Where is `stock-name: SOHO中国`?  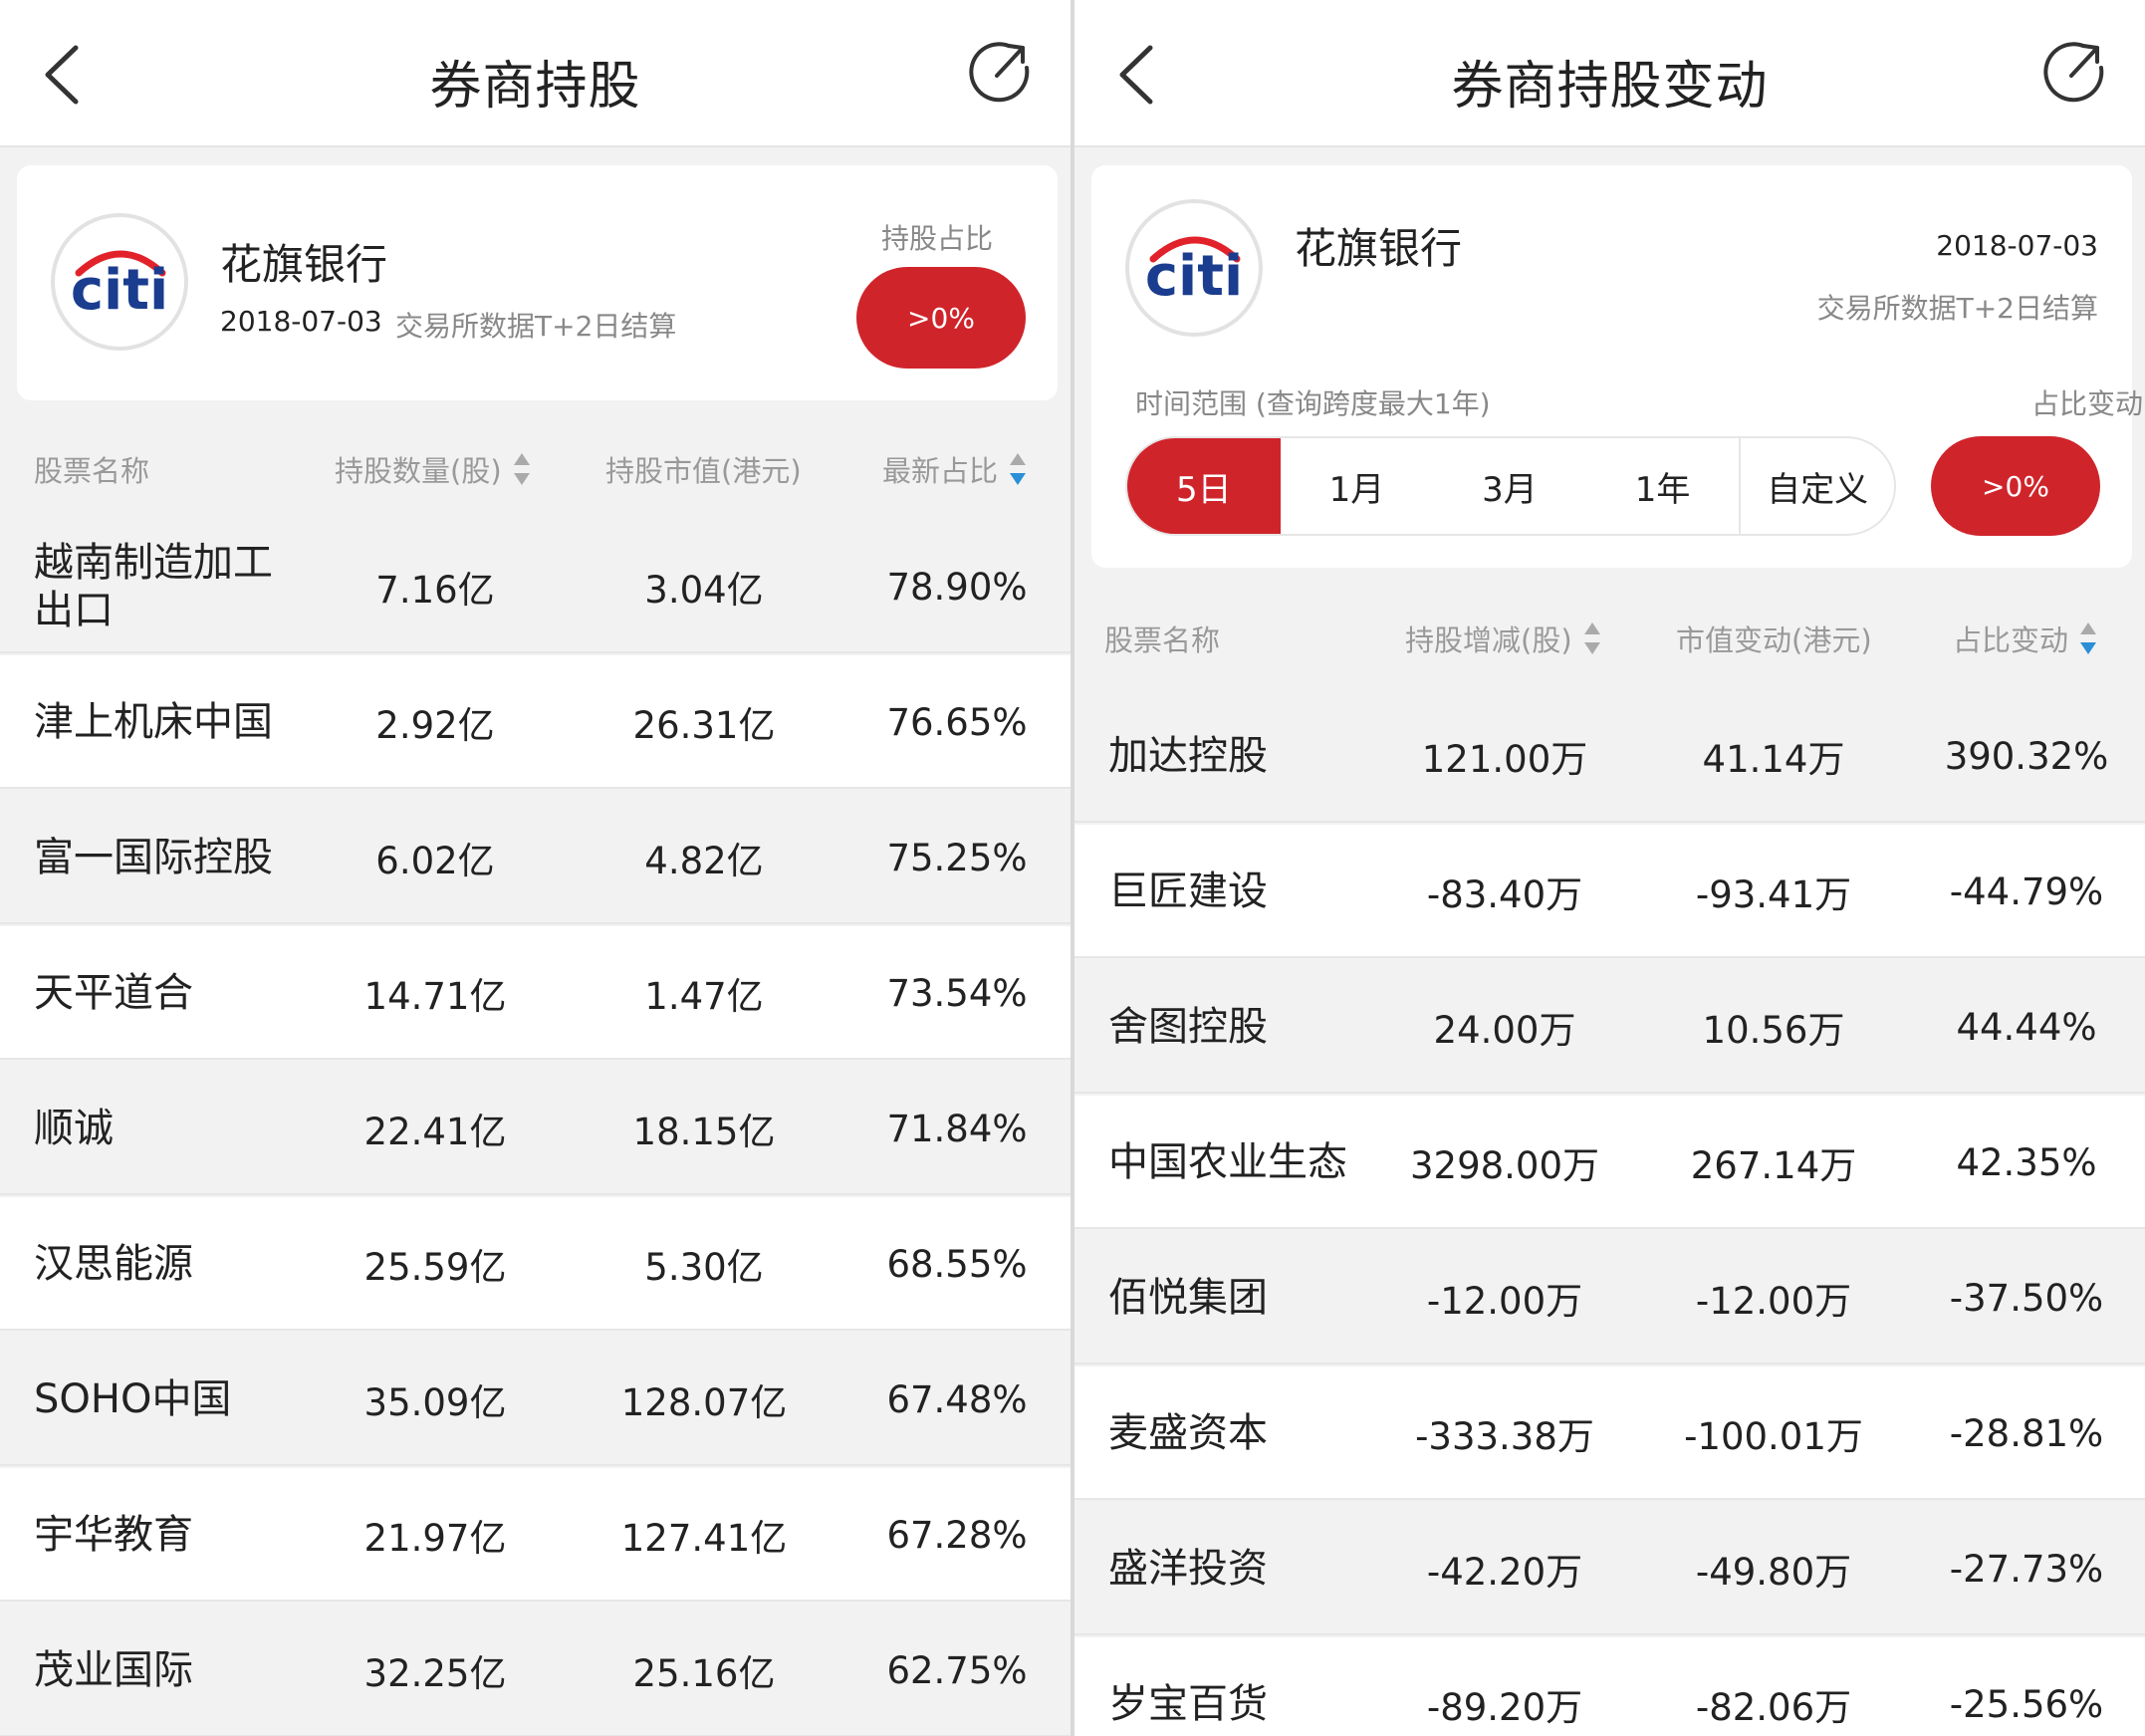
stock-name: SOHO中国 is located at coordinates (133, 1399).